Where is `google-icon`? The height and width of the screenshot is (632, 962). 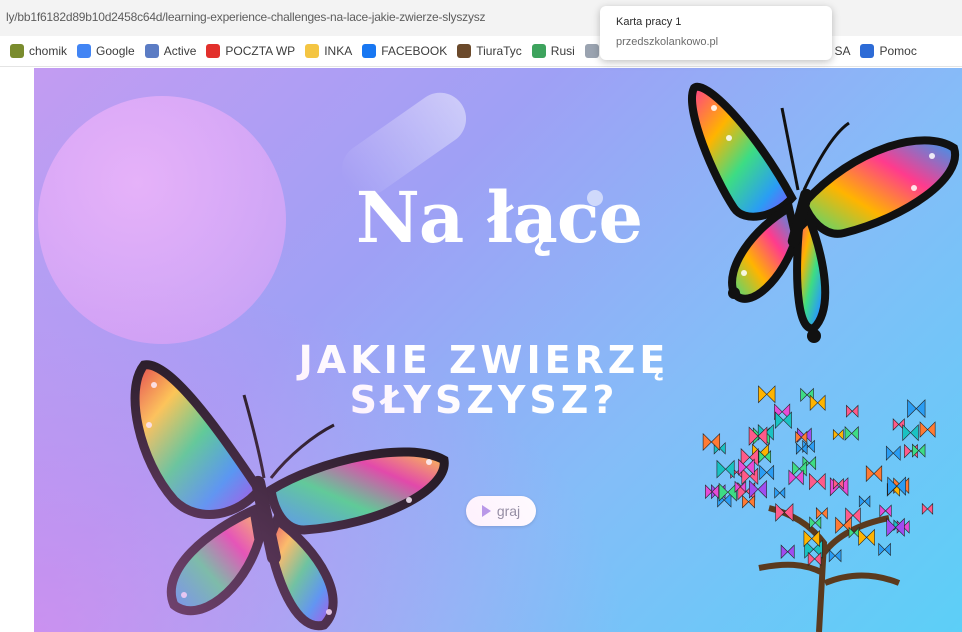 google-icon is located at coordinates (84, 51).